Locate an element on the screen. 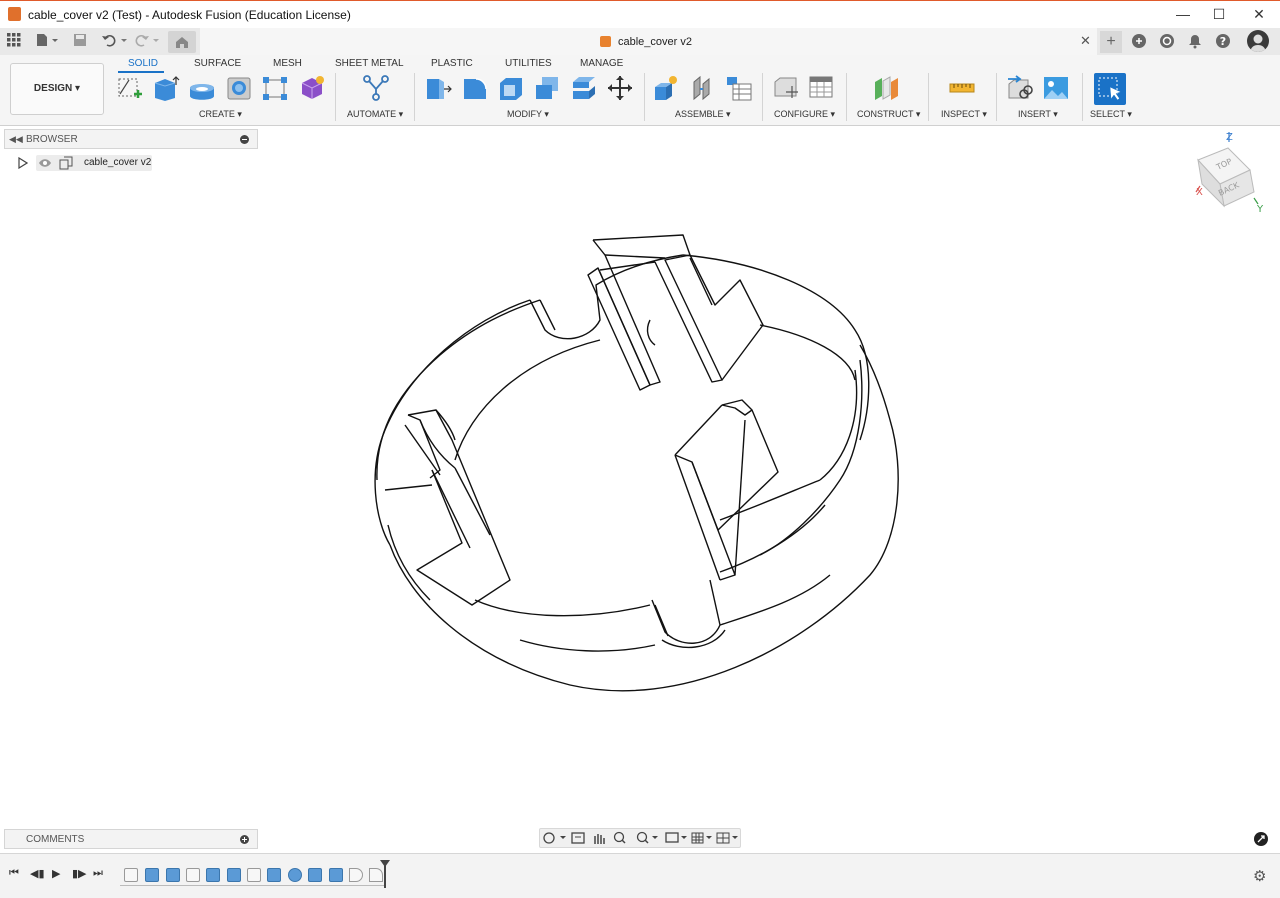 The image size is (1280, 898). group-automate: AUTOMATE ▾ is located at coordinates (375, 114).